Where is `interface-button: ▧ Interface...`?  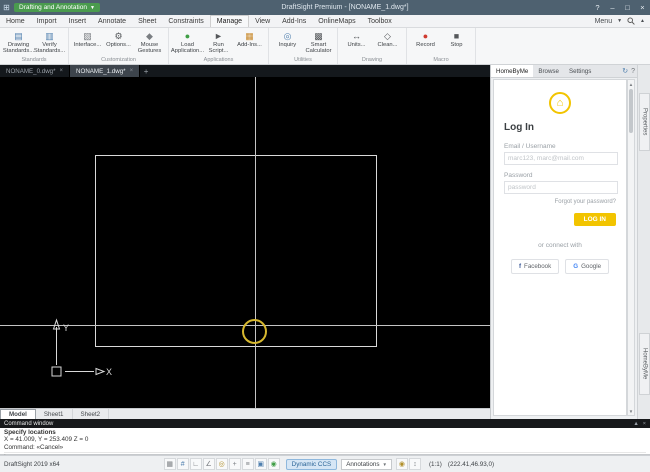
interface-button: ▧ Interface... is located at coordinates (87, 39).